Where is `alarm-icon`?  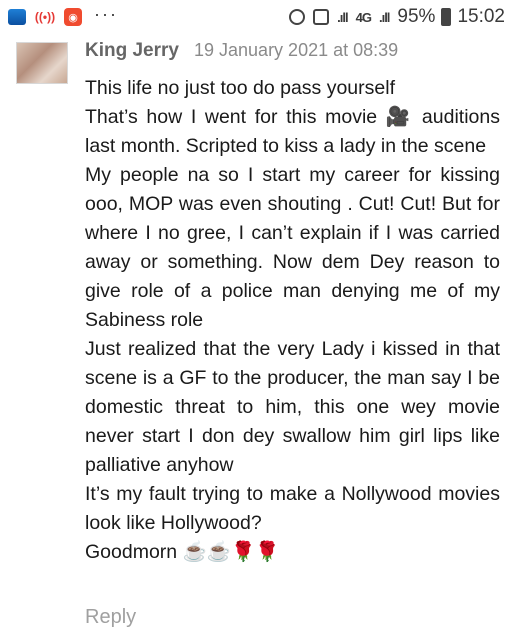 alarm-icon is located at coordinates (297, 17).